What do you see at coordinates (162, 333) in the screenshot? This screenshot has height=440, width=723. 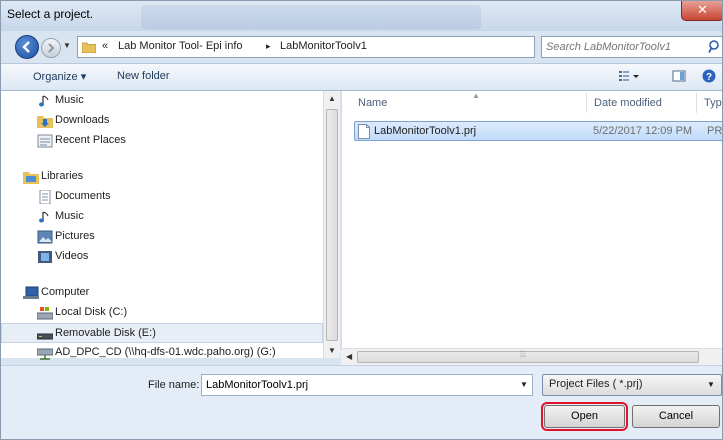 I see `nav-item-removable-disk-e: Removable Disk (E:)` at bounding box center [162, 333].